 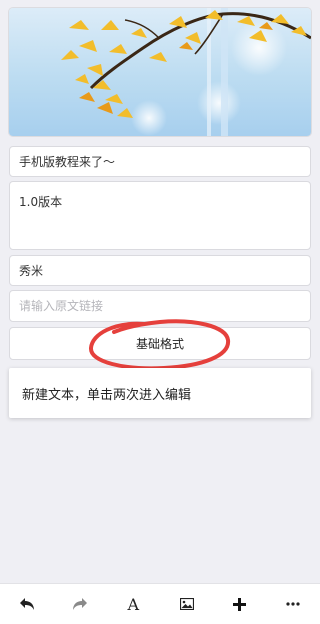 I want to click on source-link-input, so click(x=160, y=306).